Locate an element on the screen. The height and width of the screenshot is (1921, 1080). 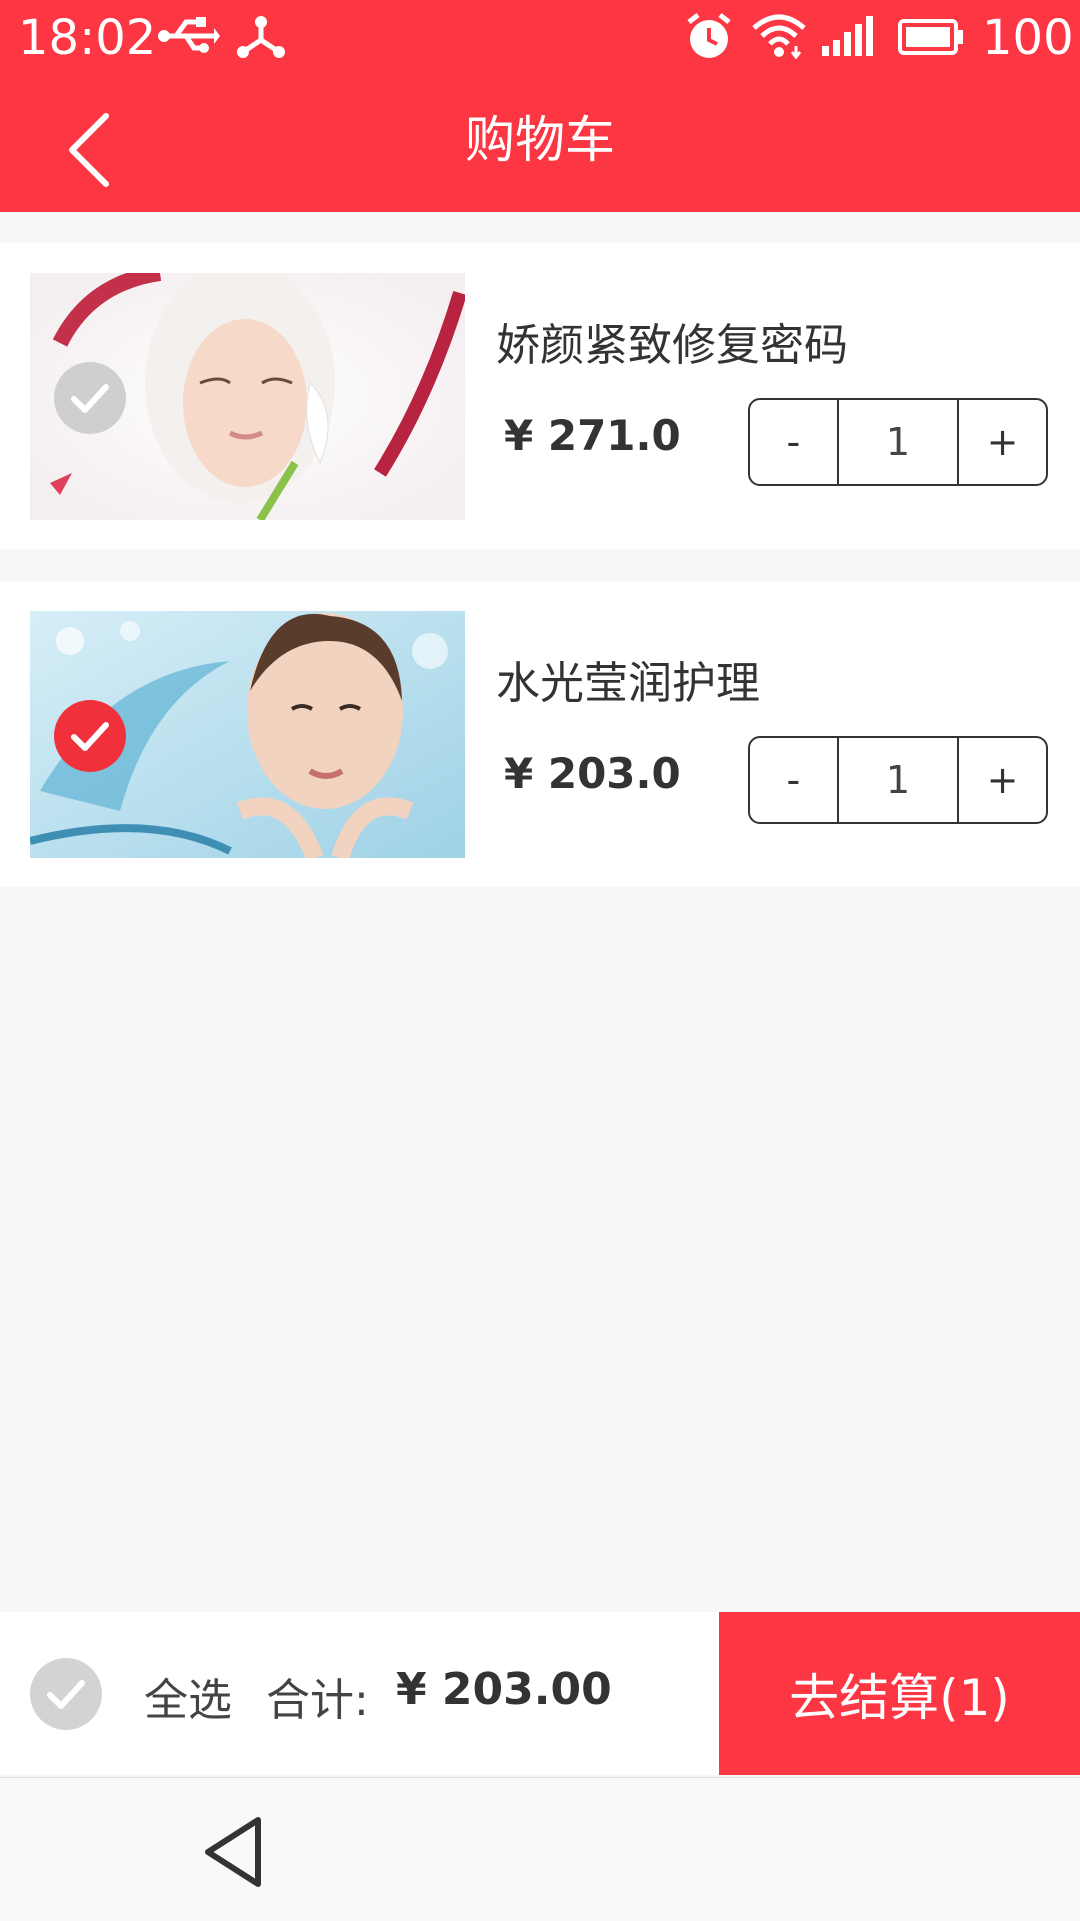
share-icon is located at coordinates (261, 38).